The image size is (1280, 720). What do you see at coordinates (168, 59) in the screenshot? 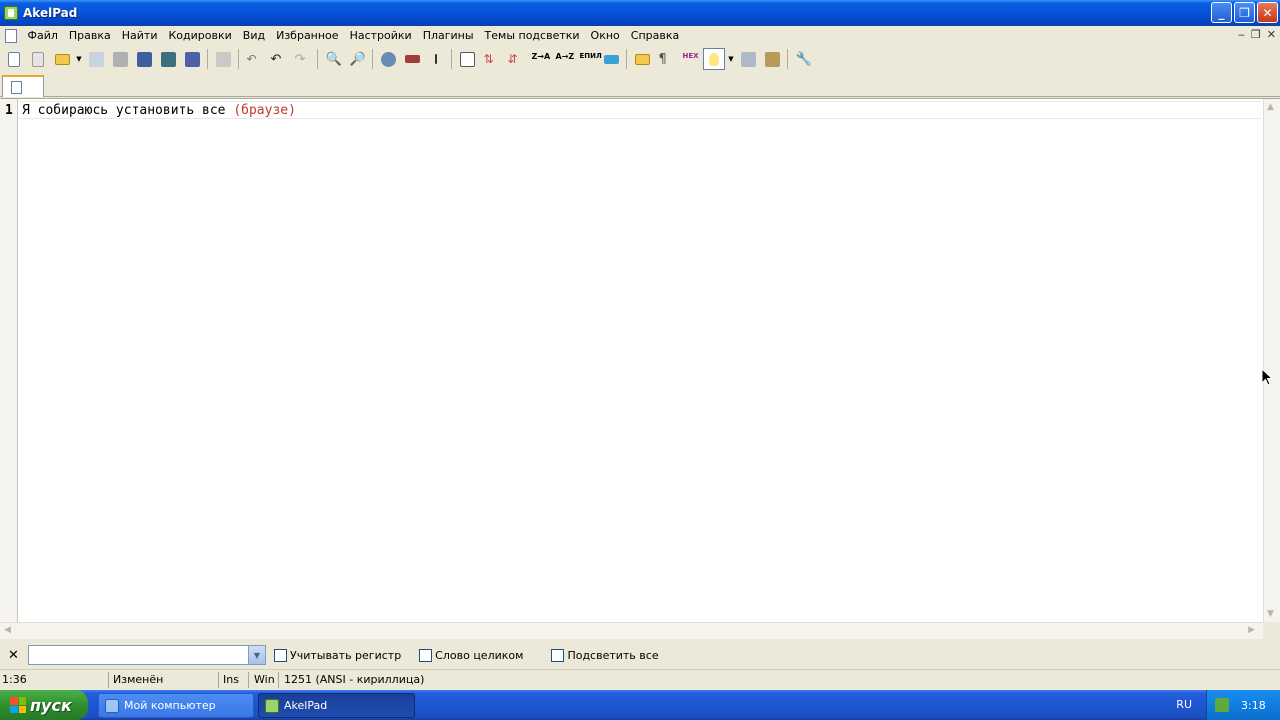
I see `save-as-icon` at bounding box center [168, 59].